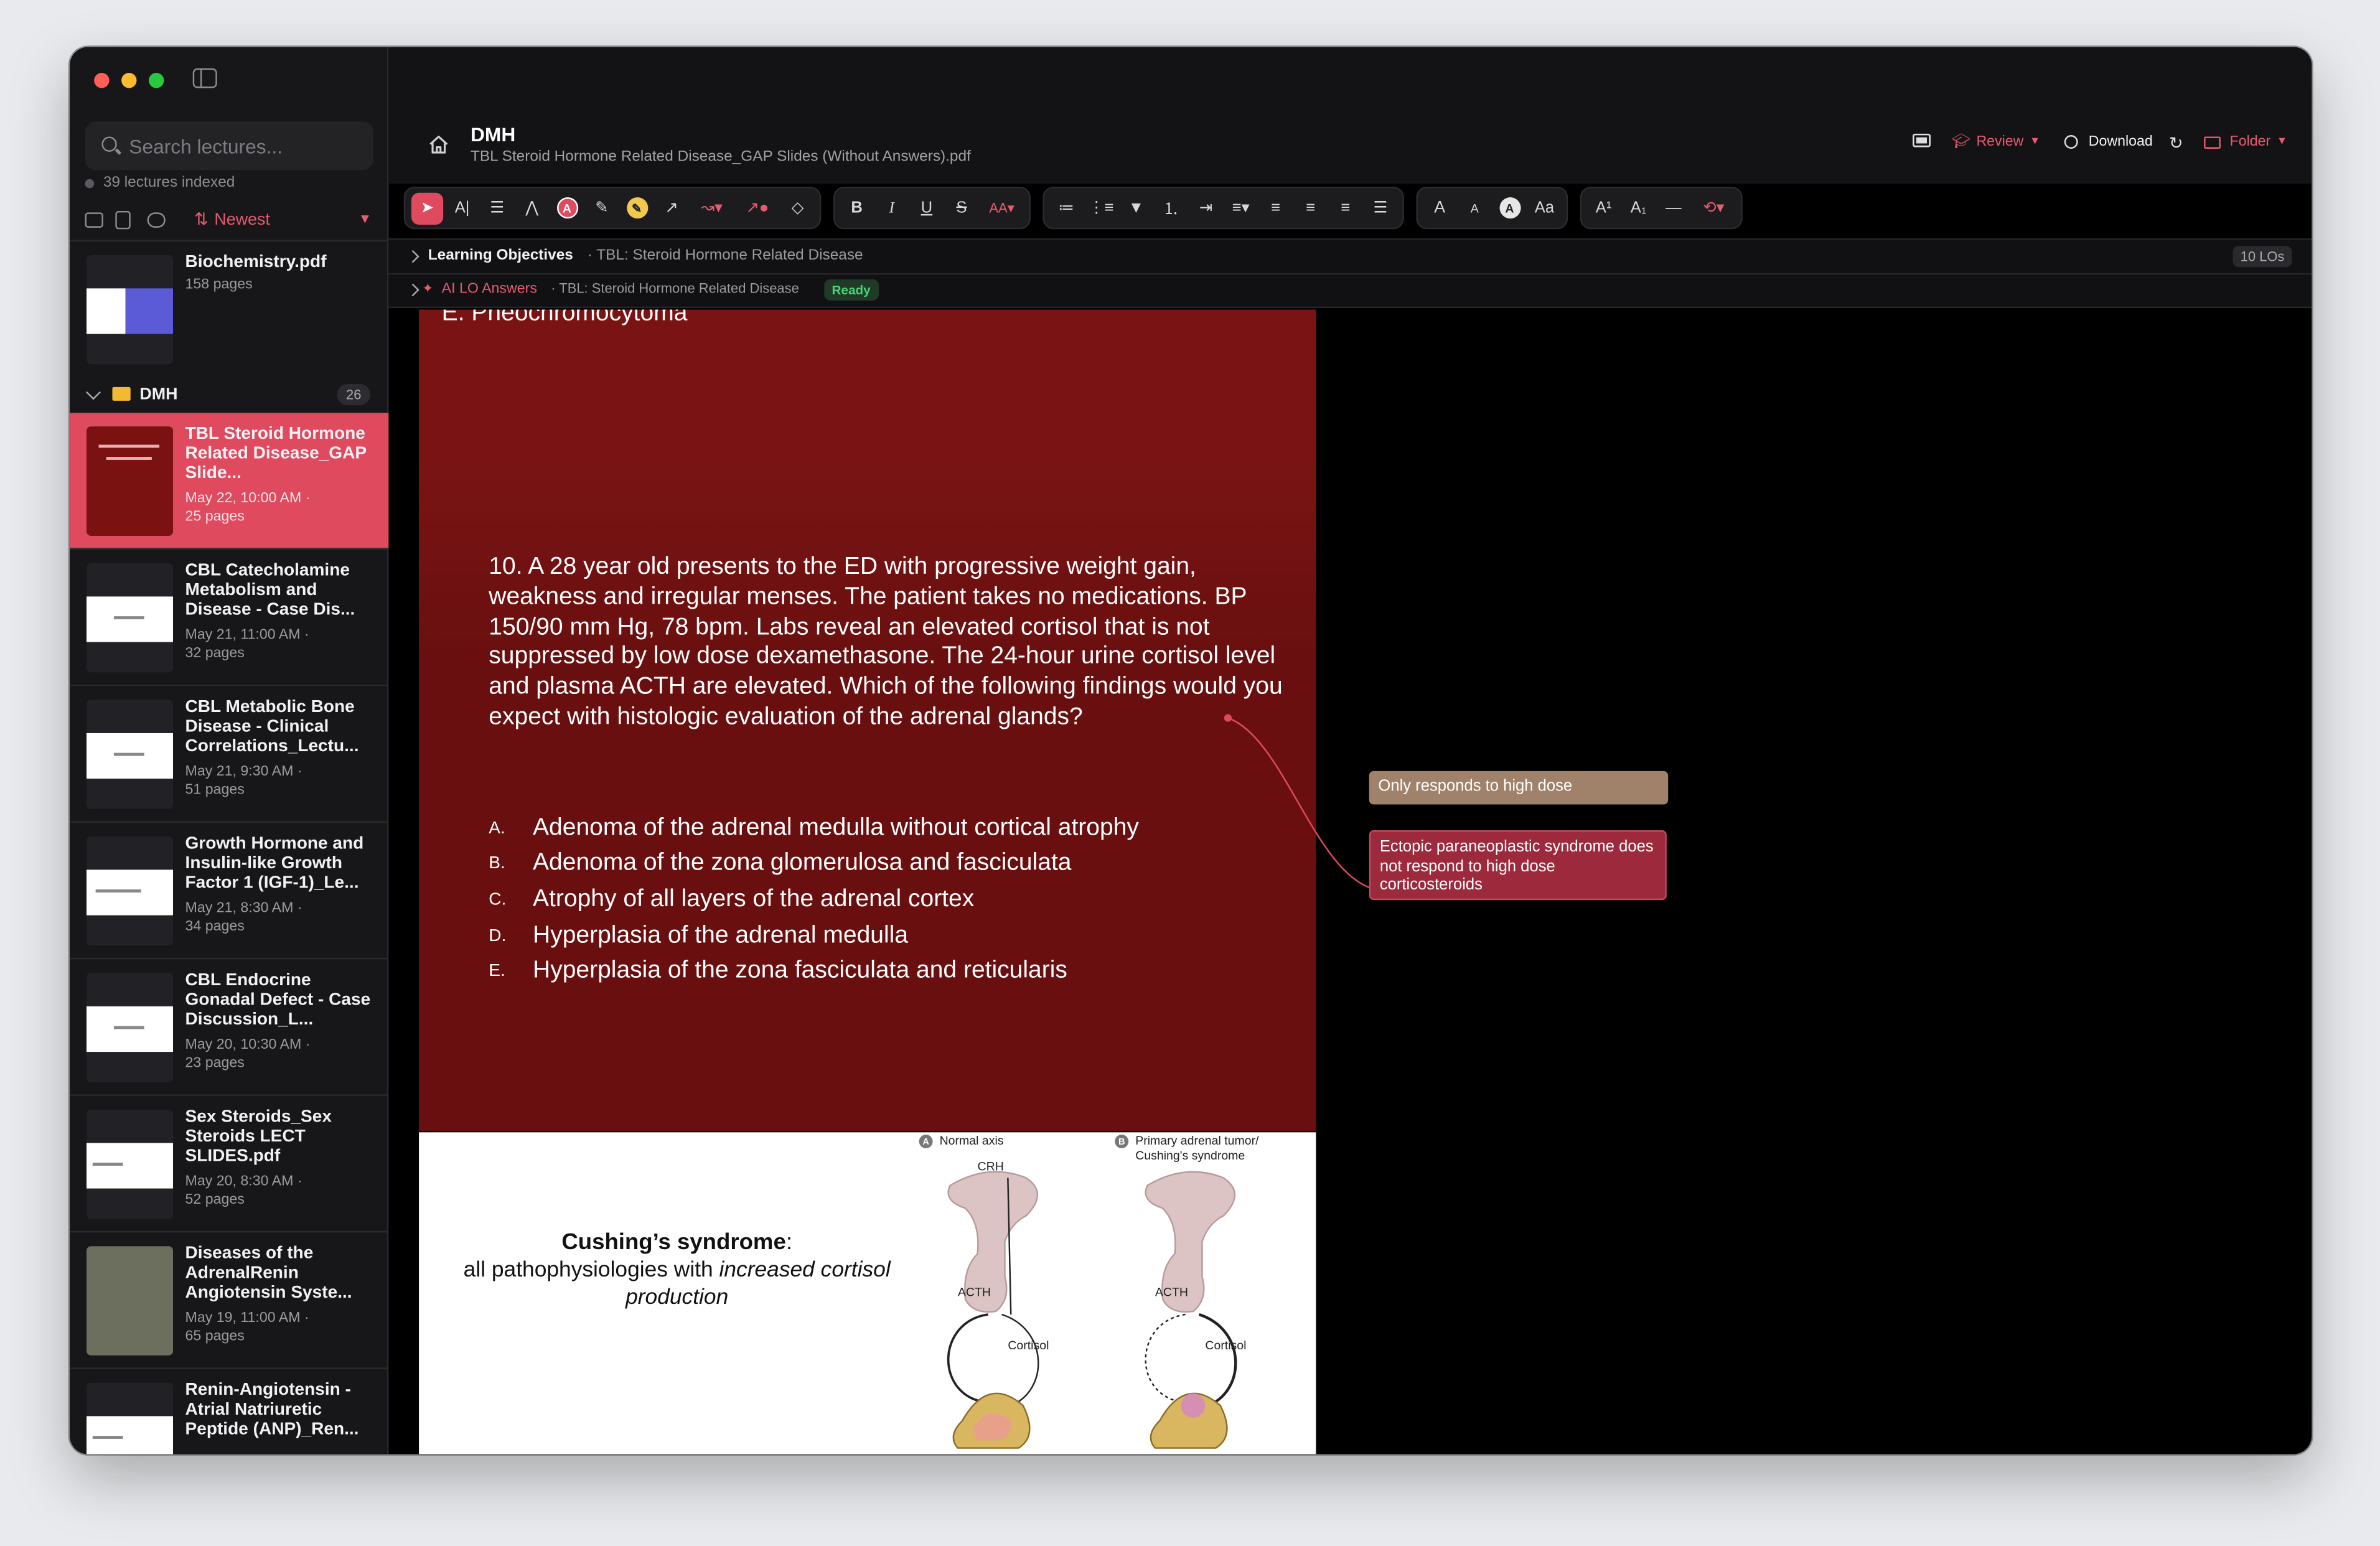 The height and width of the screenshot is (1546, 2380). I want to click on sort-button: ⇅ Newest, so click(232, 220).